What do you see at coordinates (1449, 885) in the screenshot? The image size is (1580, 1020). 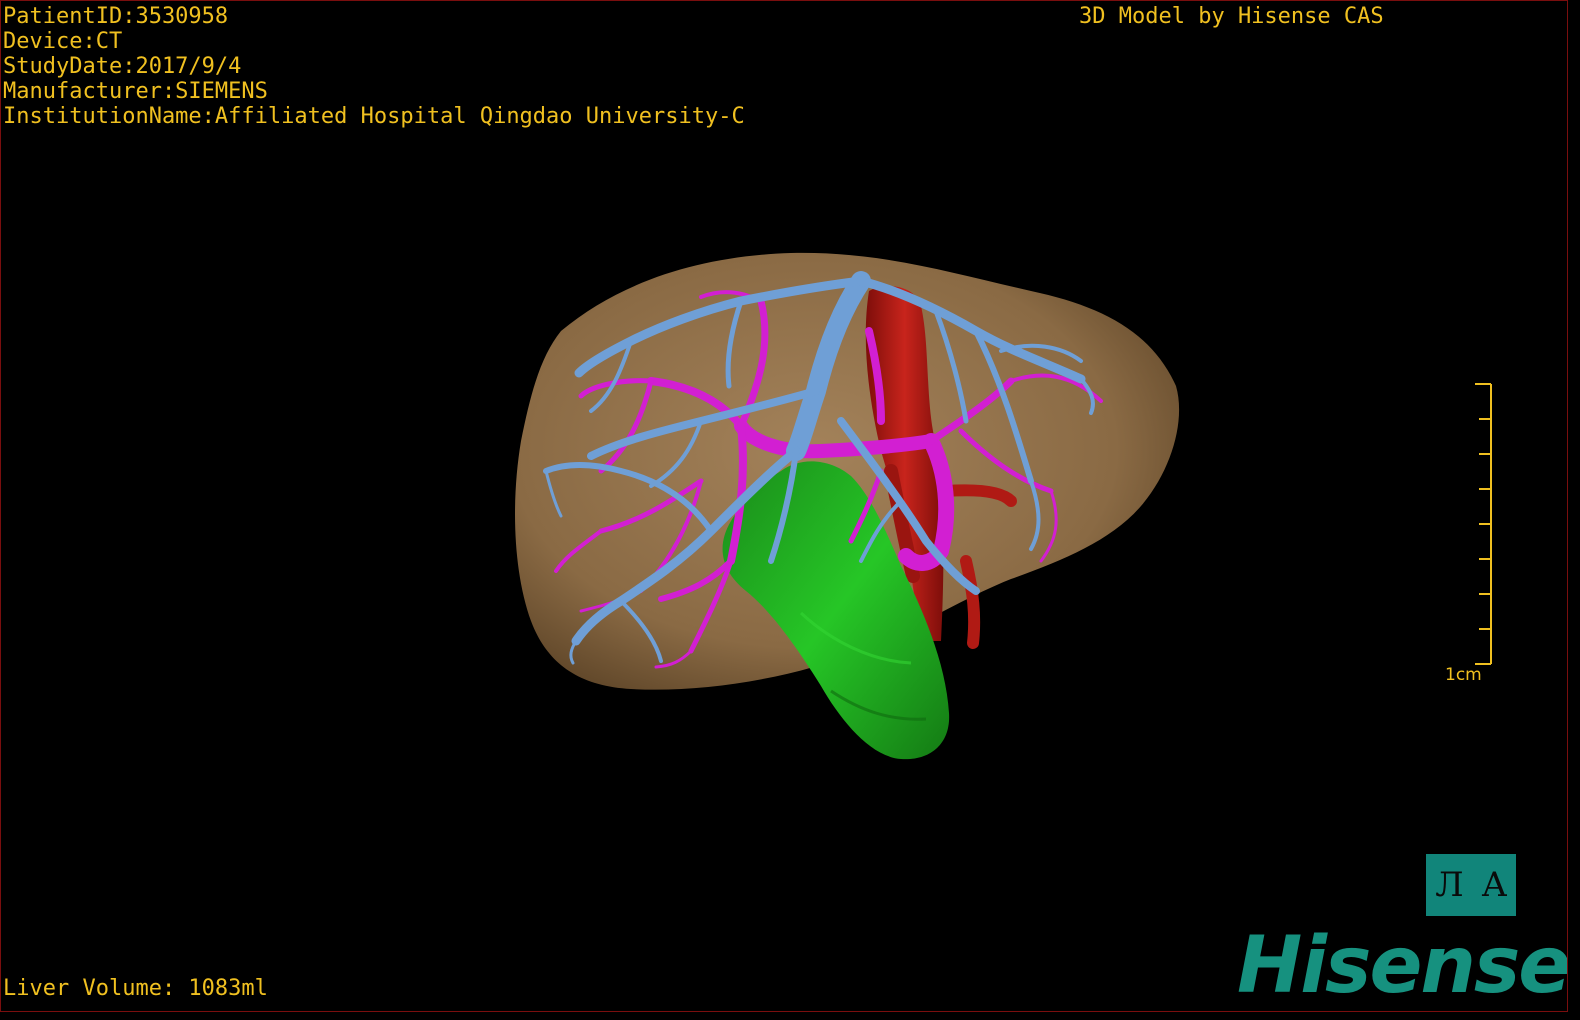 I see `orientation-left-icon: Л` at bounding box center [1449, 885].